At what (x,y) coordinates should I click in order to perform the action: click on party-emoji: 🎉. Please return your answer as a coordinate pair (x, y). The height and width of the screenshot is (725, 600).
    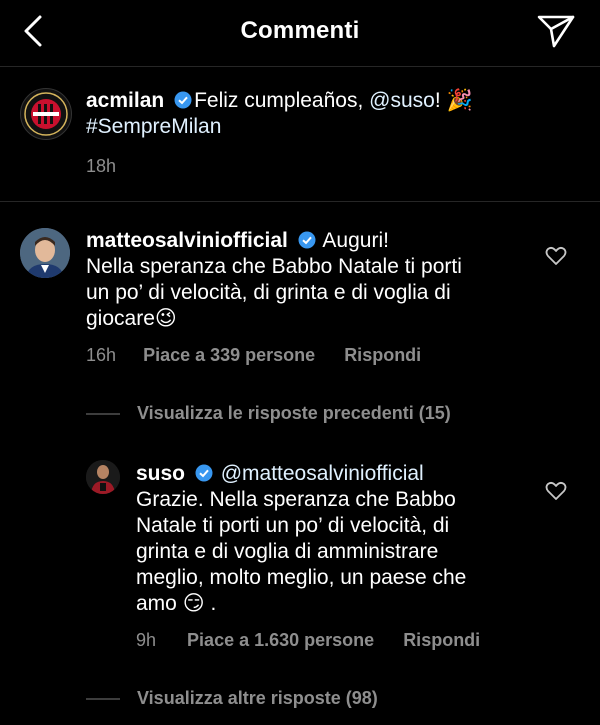
    Looking at the image, I should click on (459, 100).